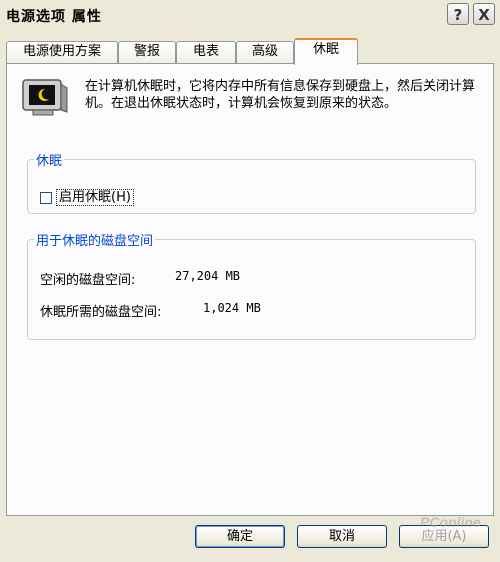 Image resolution: width=500 pixels, height=562 pixels. I want to click on hibernate-monitor-icon, so click(45, 97).